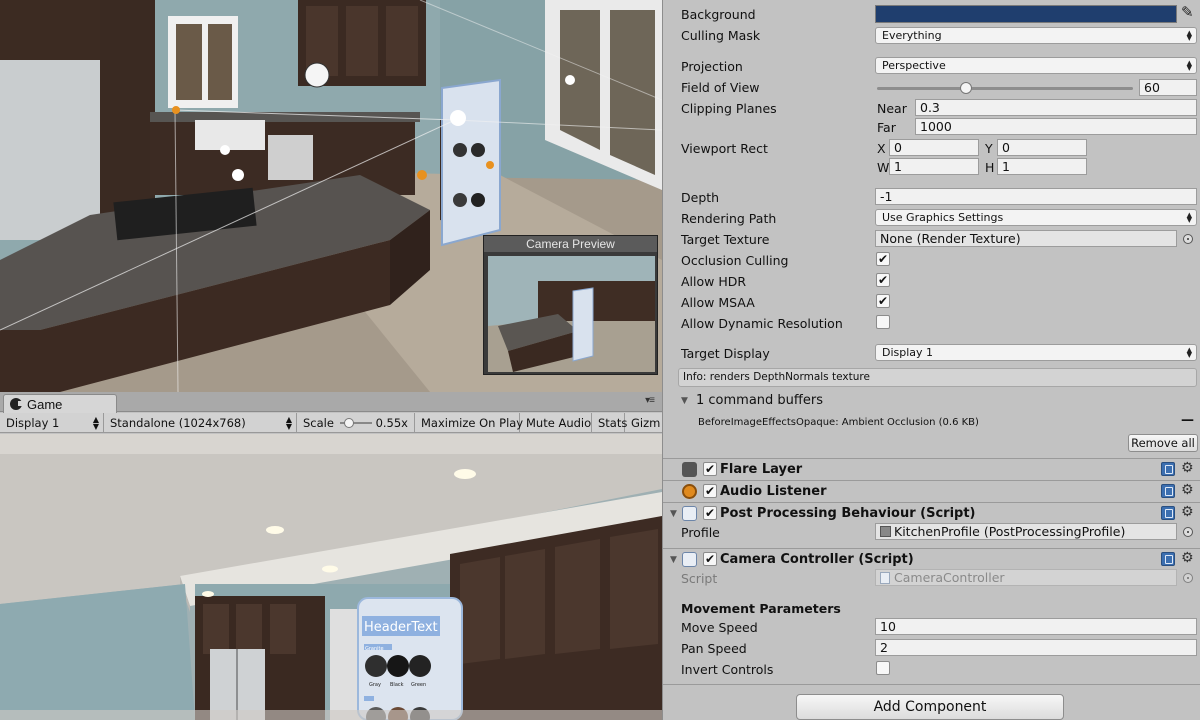  What do you see at coordinates (1187, 420) in the screenshot?
I see `remove-command-buffer-icon: —` at bounding box center [1187, 420].